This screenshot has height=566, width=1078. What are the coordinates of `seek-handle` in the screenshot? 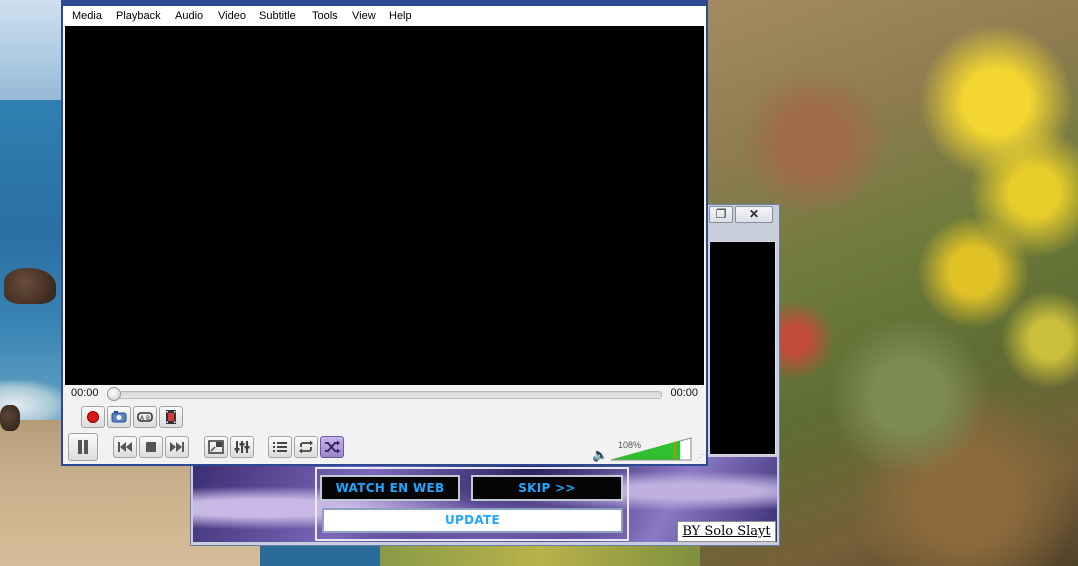 It's located at (114, 394).